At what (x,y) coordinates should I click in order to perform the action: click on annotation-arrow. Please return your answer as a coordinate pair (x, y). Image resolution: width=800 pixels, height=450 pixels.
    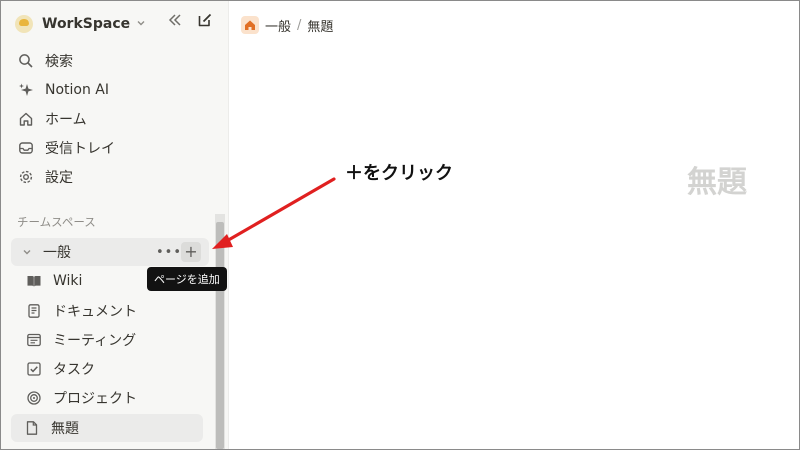
    Looking at the image, I should click on (274, 213).